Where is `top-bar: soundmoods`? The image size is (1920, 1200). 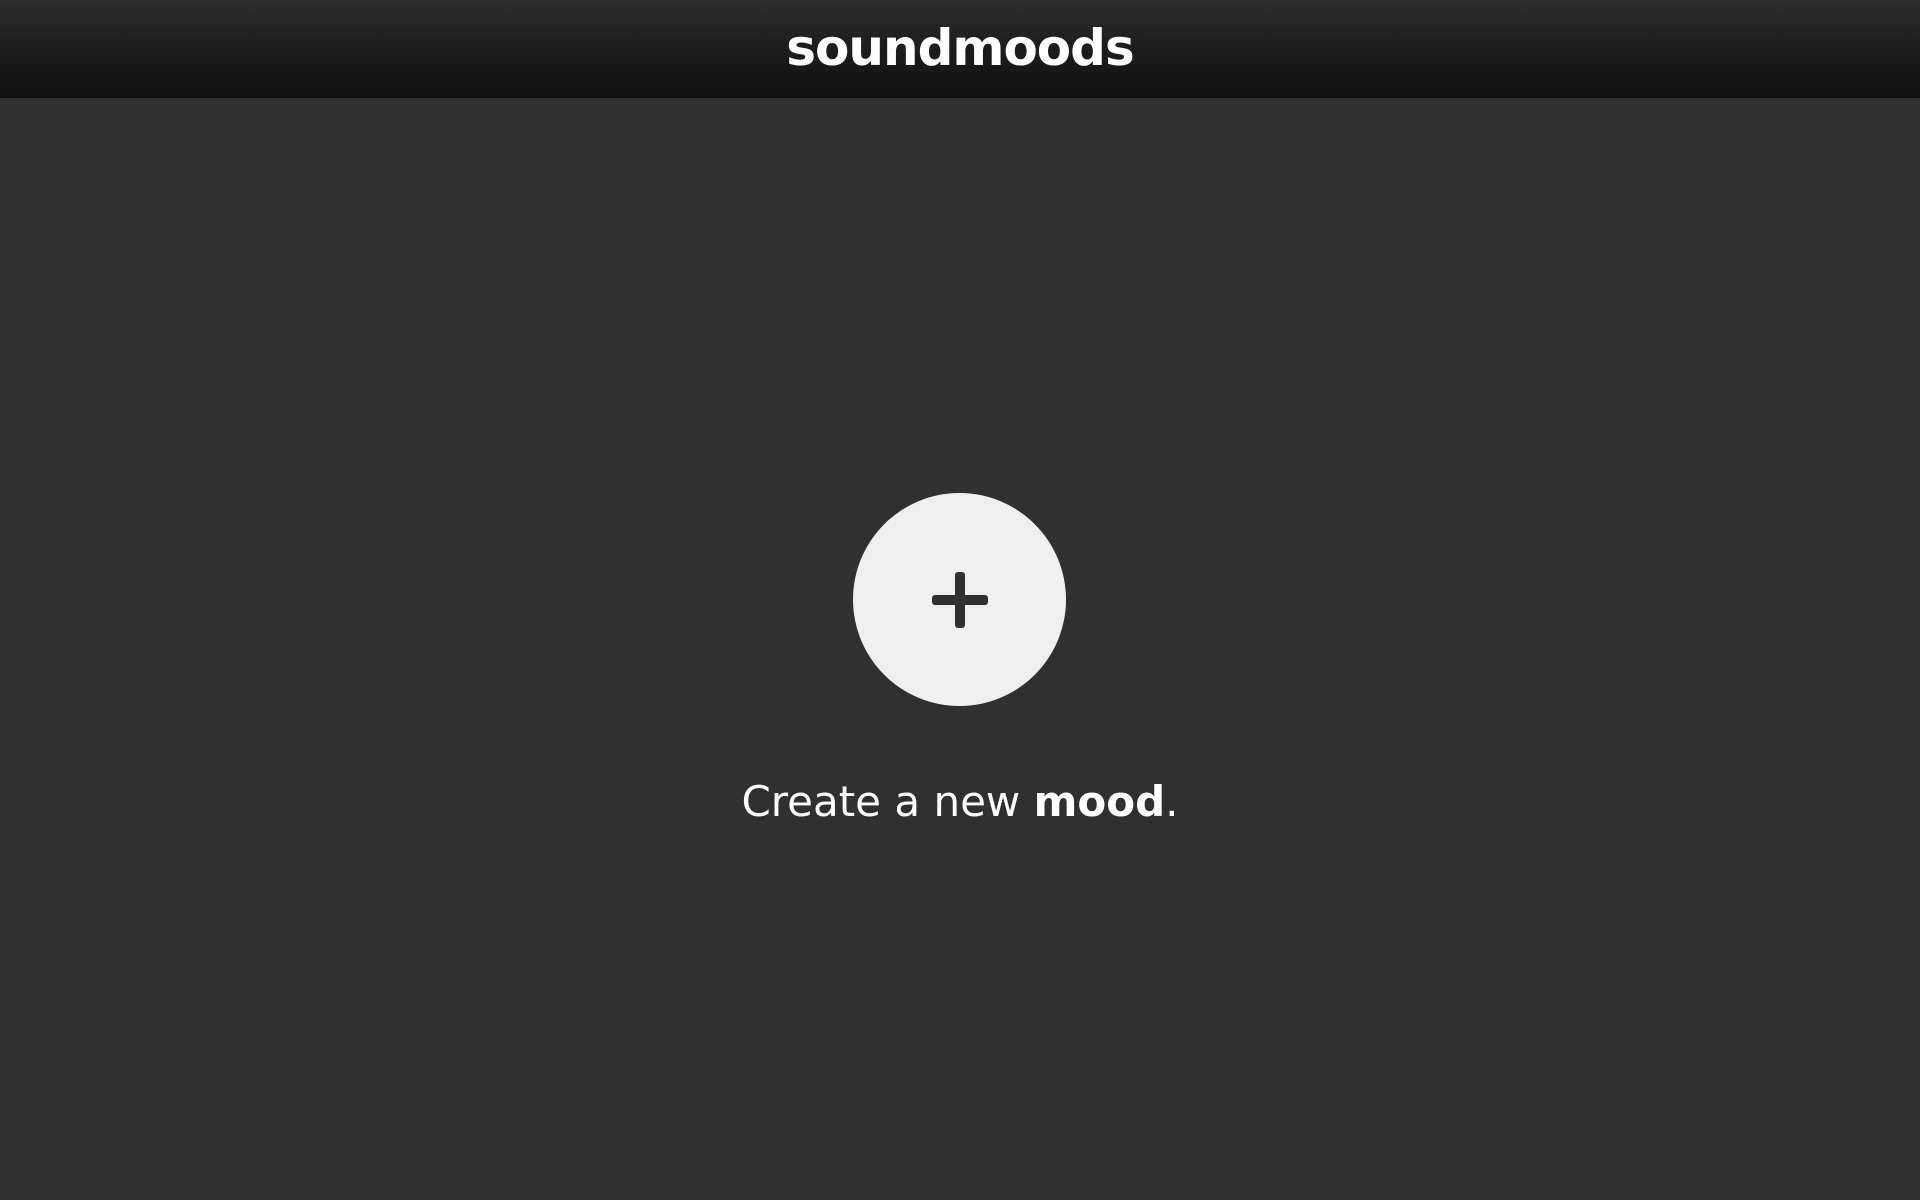 top-bar: soundmoods is located at coordinates (960, 48).